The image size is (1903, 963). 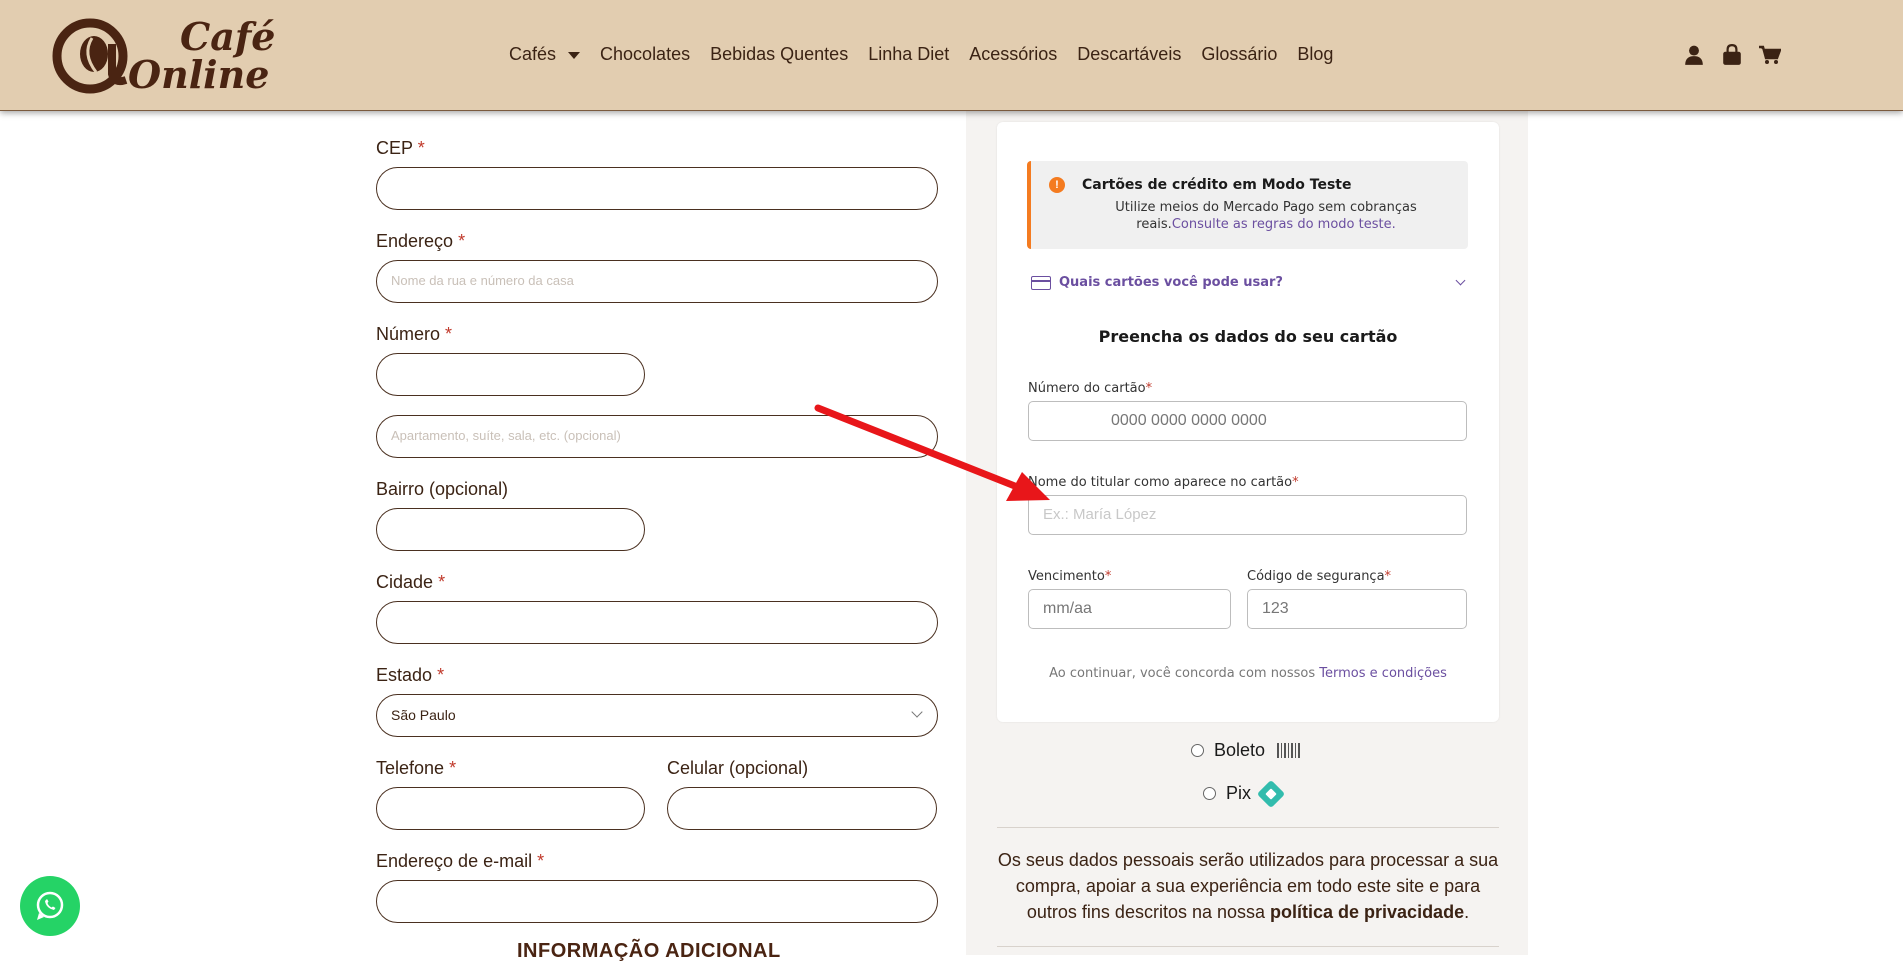 I want to click on cep-input, so click(x=657, y=188).